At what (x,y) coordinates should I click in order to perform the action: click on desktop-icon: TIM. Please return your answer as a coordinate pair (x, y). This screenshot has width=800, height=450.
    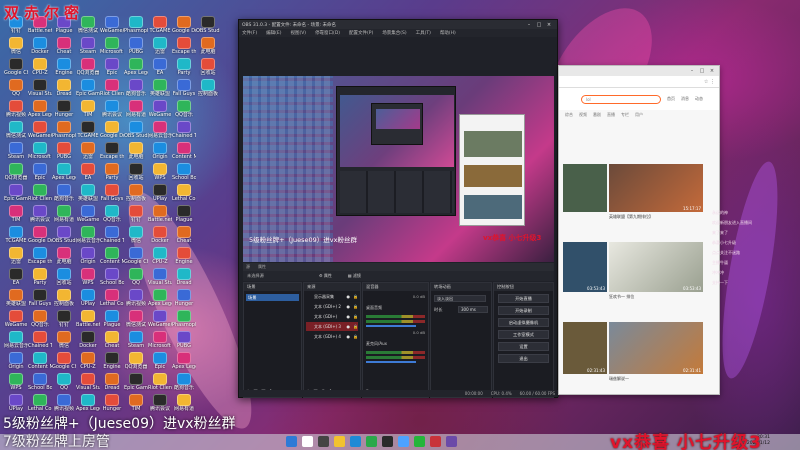
    Looking at the image, I should click on (88, 110).